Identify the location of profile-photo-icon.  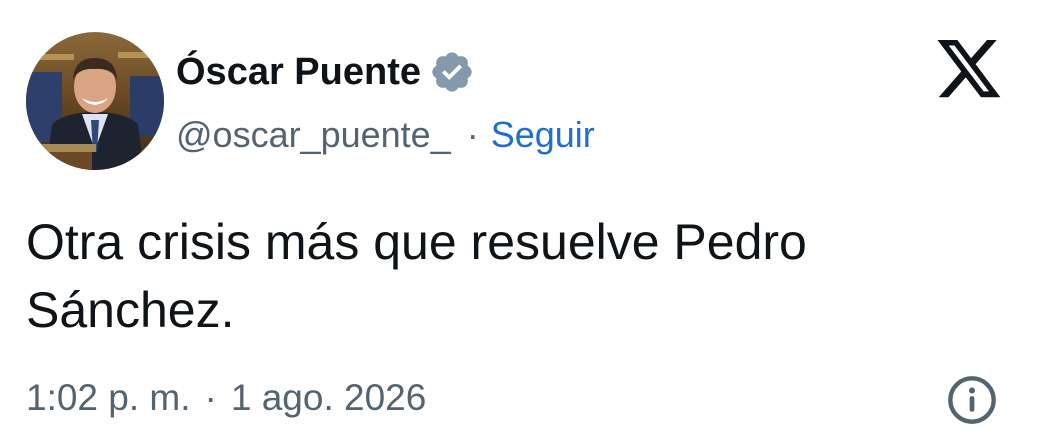
(95, 101).